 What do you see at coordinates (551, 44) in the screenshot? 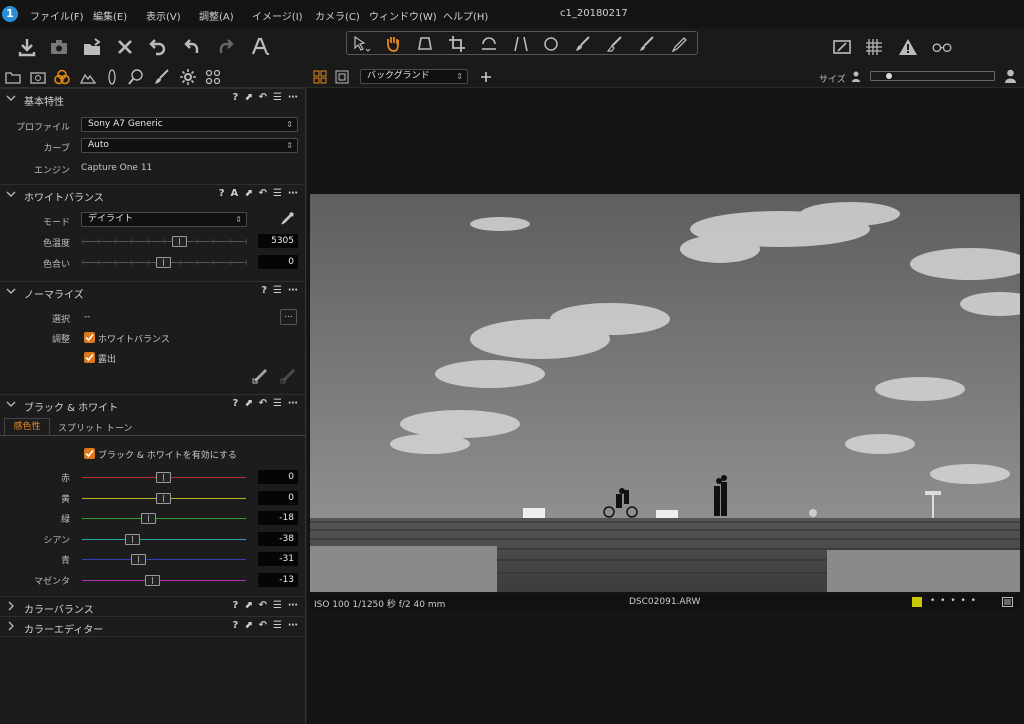
I see `spot-removal-icon` at bounding box center [551, 44].